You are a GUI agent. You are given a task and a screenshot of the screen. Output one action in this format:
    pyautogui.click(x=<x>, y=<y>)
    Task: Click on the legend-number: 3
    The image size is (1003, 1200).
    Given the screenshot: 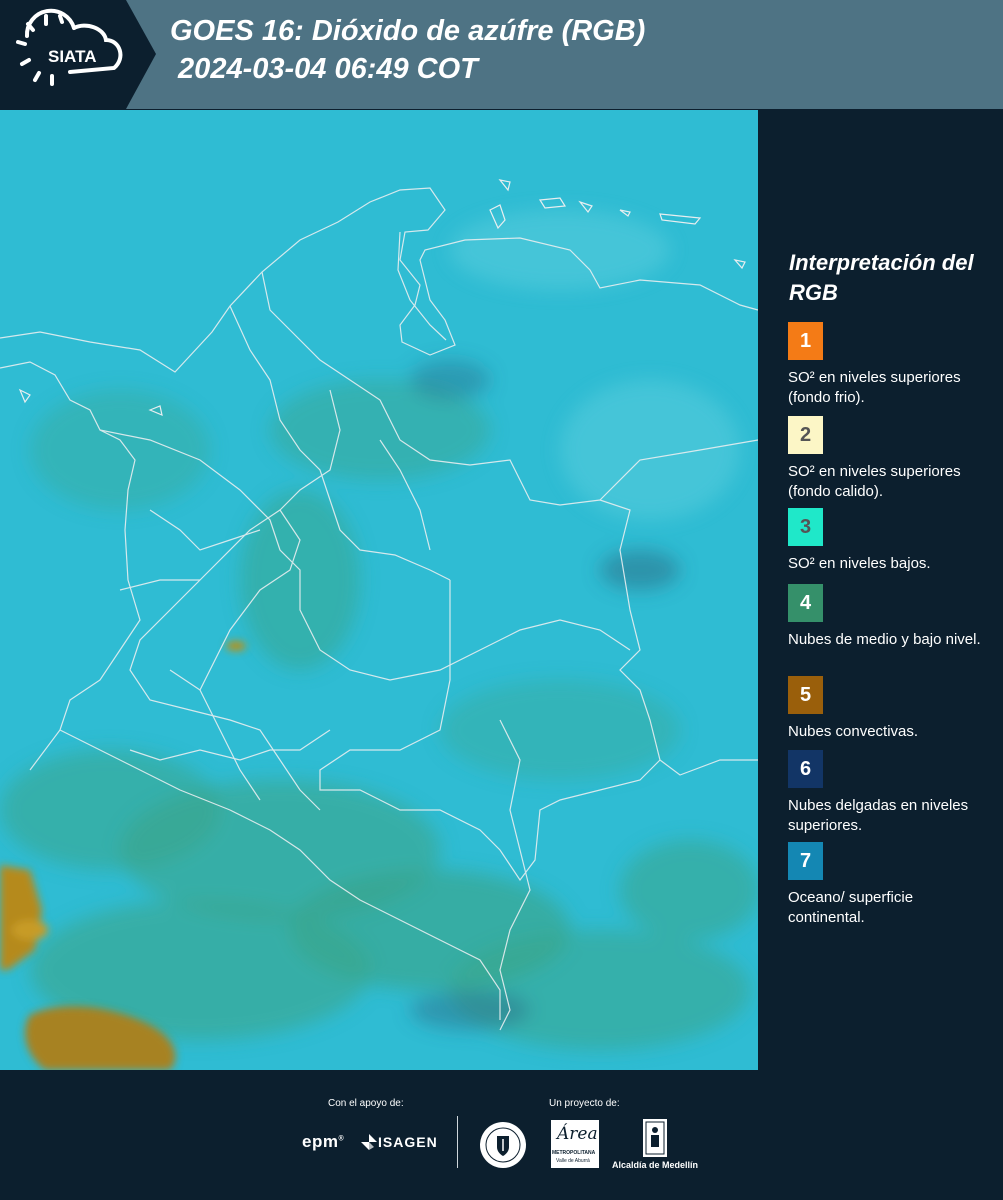 What is the action you would take?
    pyautogui.click(x=805, y=526)
    